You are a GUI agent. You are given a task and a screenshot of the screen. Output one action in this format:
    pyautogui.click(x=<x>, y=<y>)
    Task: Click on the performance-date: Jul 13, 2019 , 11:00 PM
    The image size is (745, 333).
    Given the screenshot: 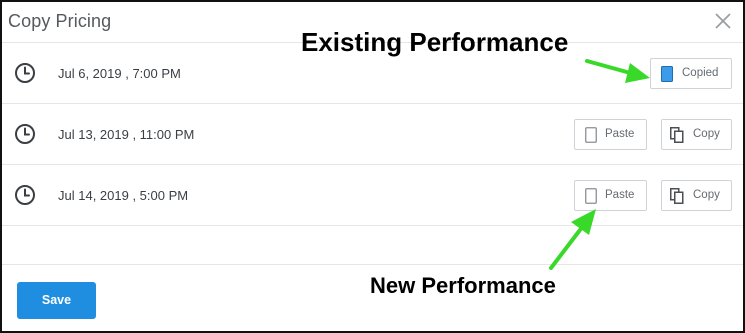 What is the action you would take?
    pyautogui.click(x=126, y=134)
    